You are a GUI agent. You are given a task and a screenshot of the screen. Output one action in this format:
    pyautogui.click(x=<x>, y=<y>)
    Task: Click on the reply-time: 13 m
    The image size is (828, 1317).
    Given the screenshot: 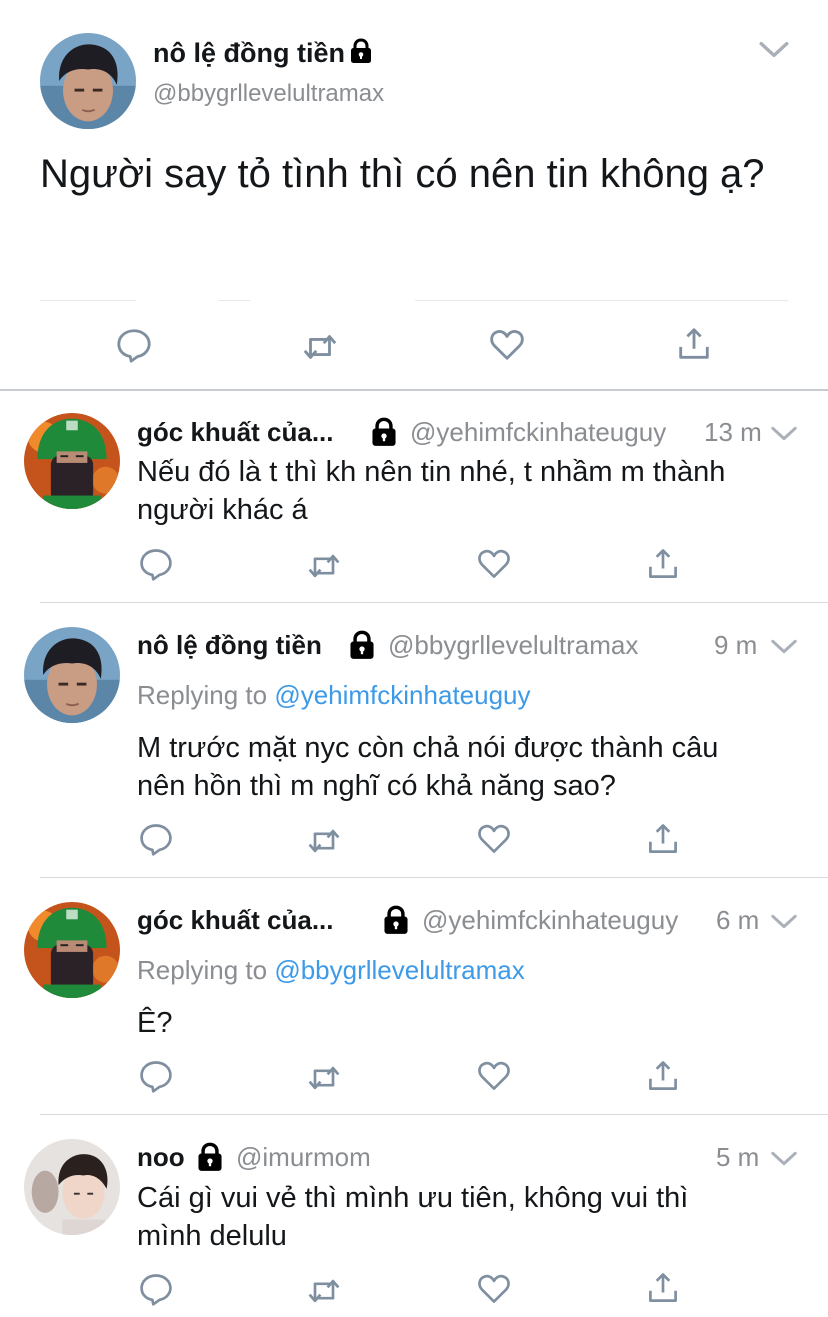 What is the action you would take?
    pyautogui.click(x=733, y=432)
    